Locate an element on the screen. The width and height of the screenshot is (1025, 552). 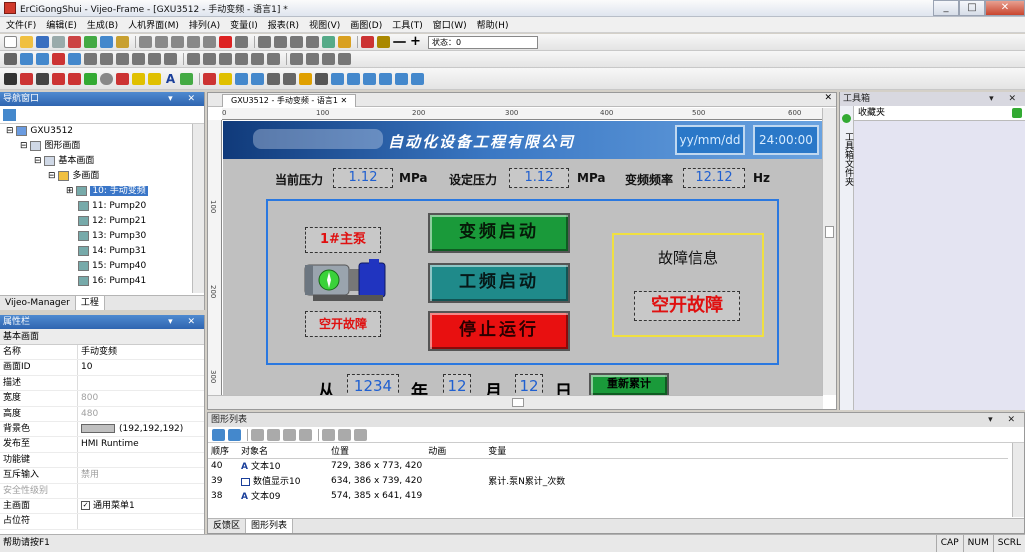
col-order: 顺序 is located at coordinates (223, 450).